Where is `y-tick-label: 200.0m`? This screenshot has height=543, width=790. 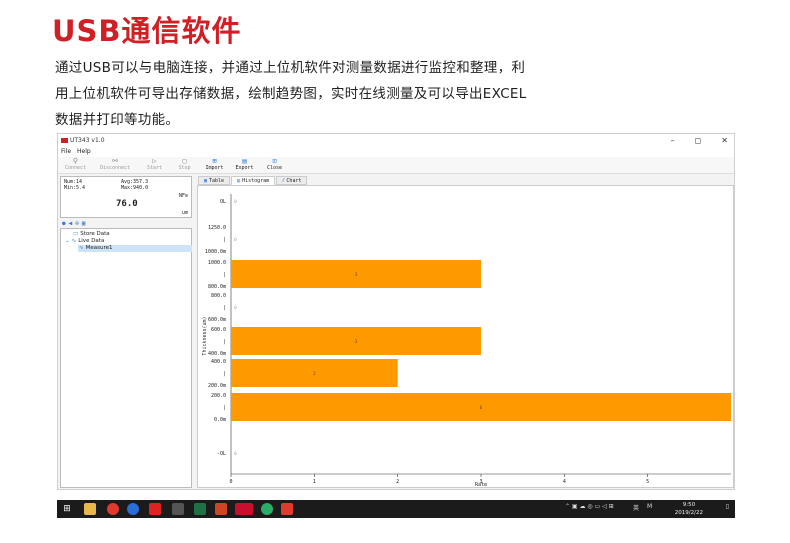
y-tick-label: 200.0m is located at coordinates (217, 386).